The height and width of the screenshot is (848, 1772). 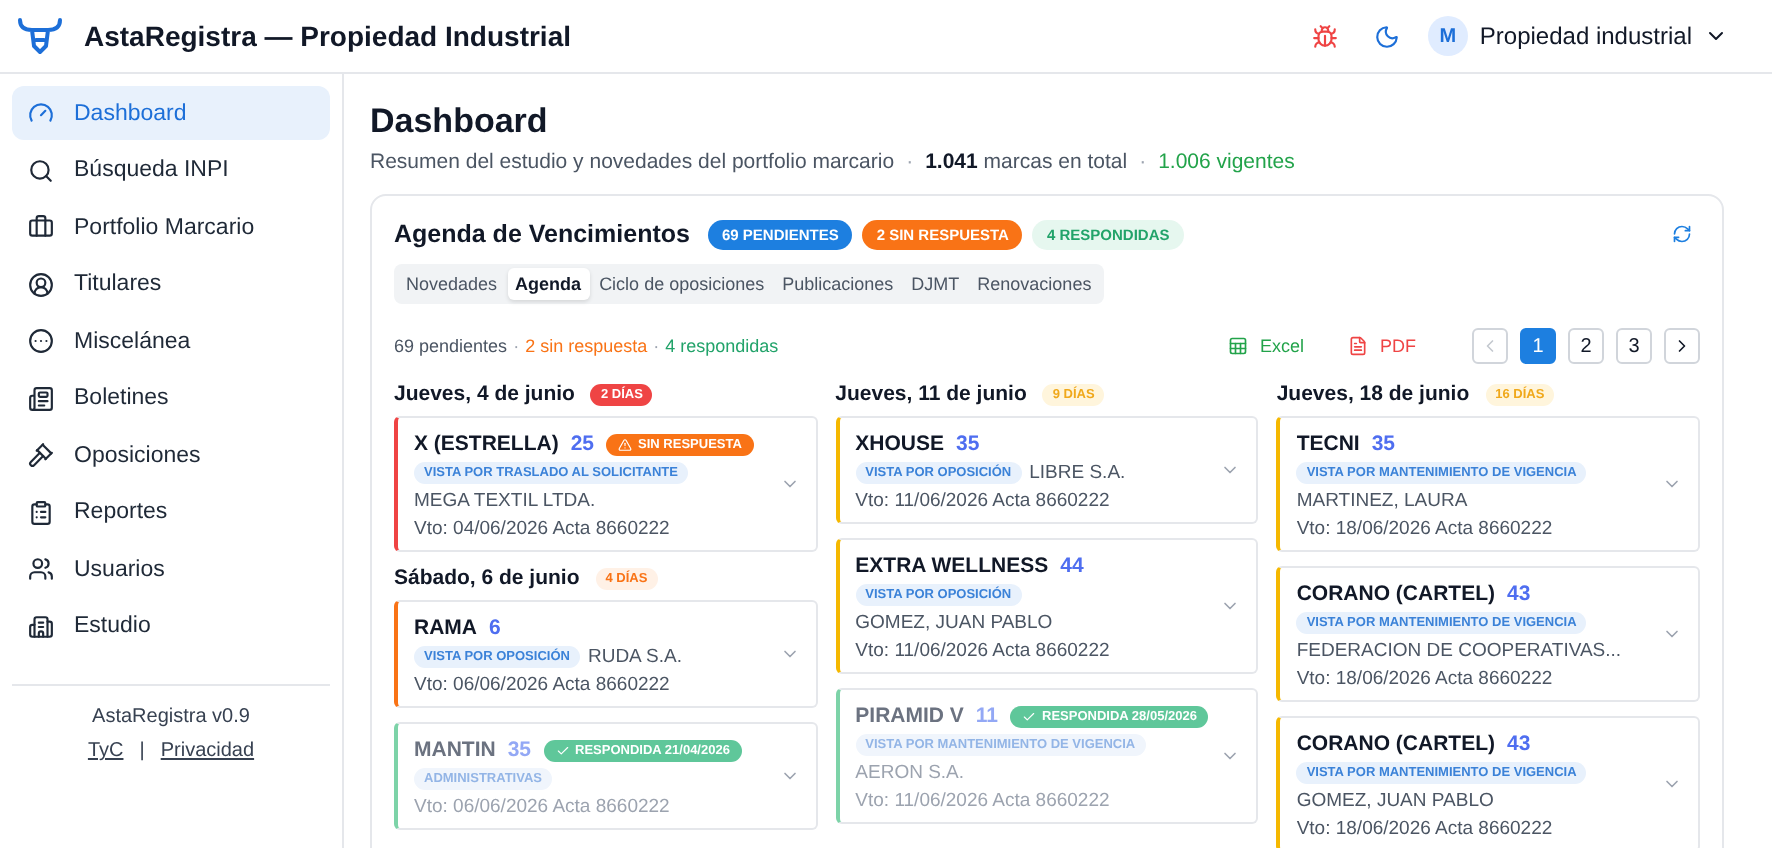 I want to click on sidebar-item: Titulares, so click(x=171, y=284).